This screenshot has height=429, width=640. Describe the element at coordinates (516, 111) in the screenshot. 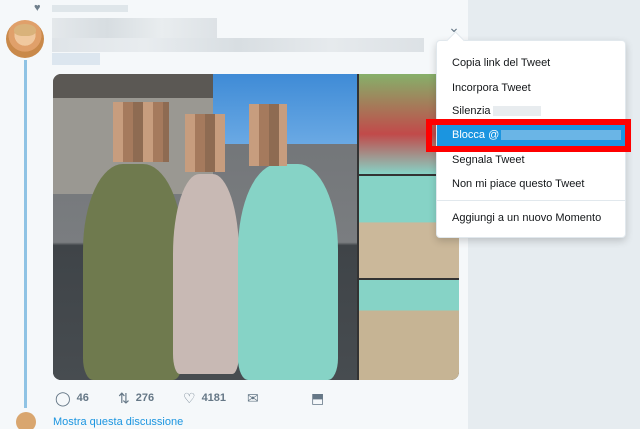

I see `blurred-username` at that location.